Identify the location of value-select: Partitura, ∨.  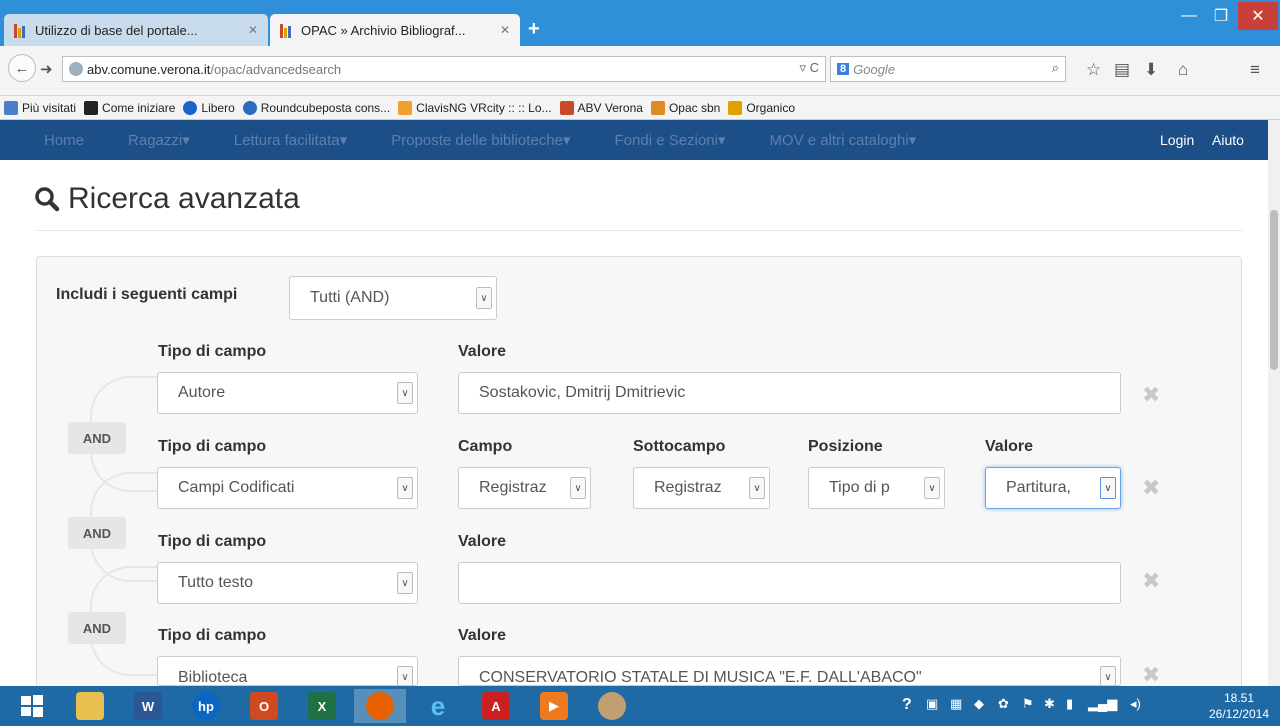
(1053, 488).